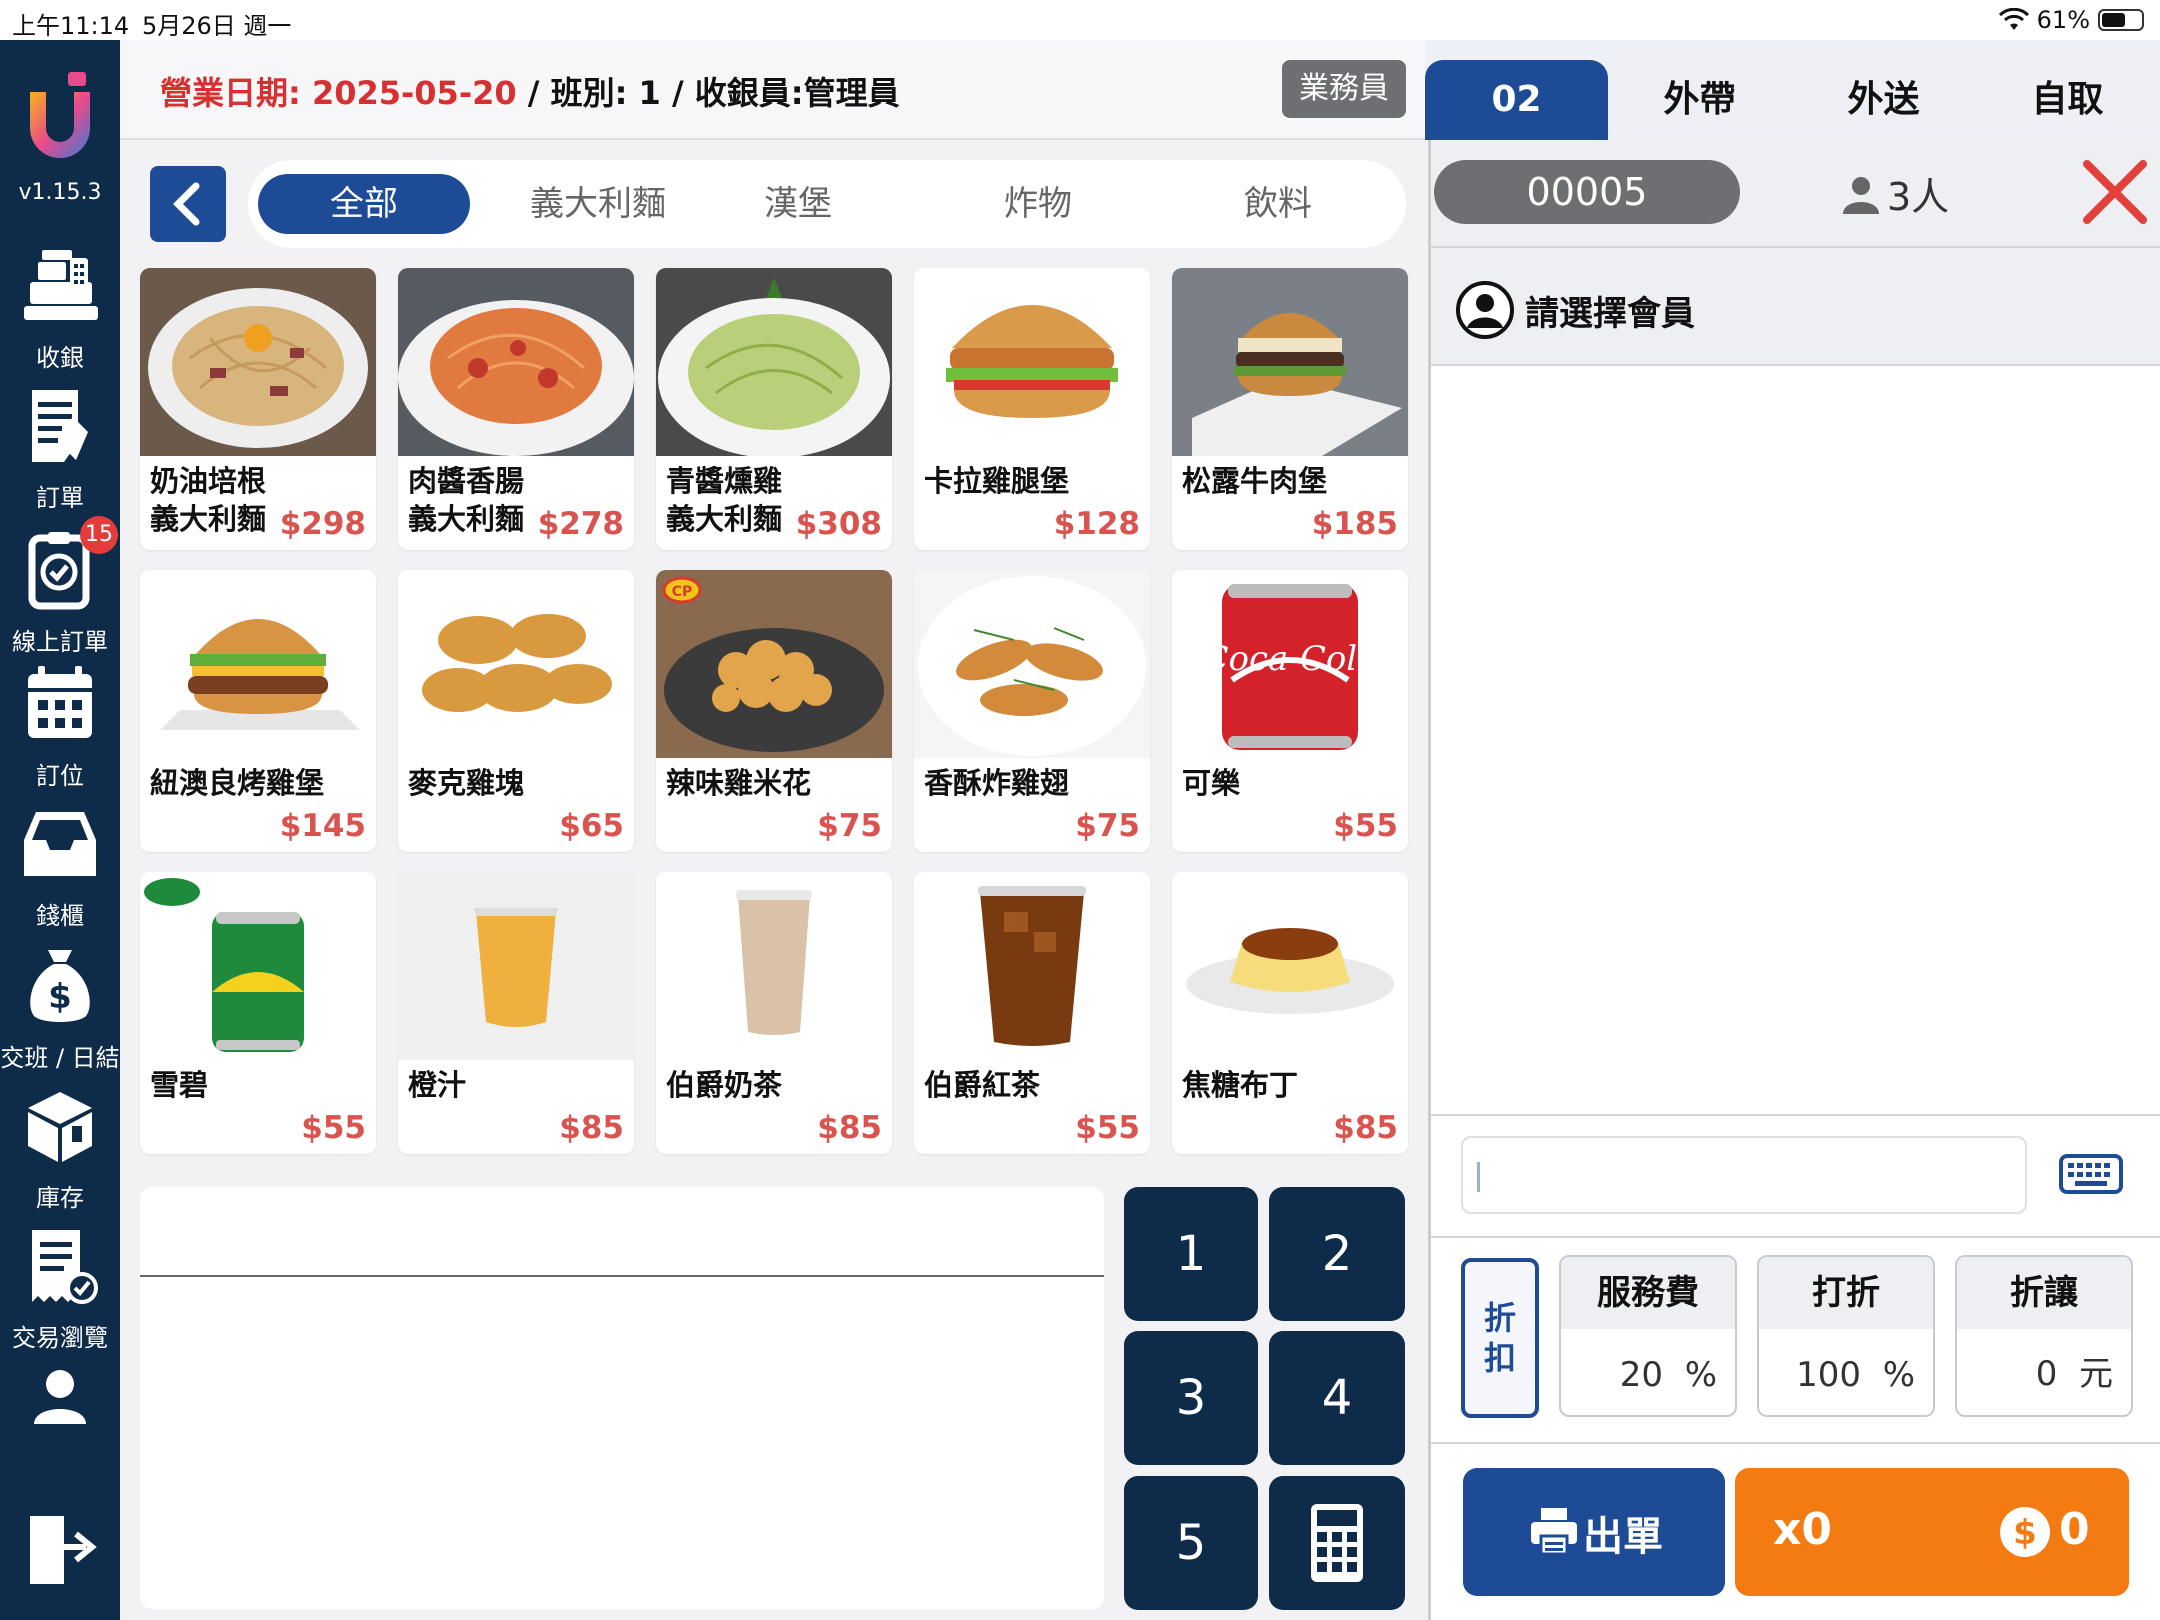 This screenshot has height=1620, width=2160. I want to click on section-divider, so click(1795, 1443).